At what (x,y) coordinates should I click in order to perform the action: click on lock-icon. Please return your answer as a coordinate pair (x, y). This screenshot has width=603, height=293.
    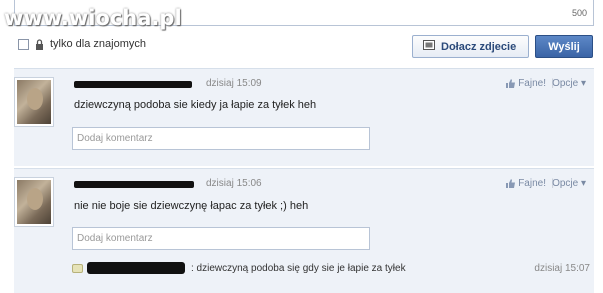
    Looking at the image, I should click on (39, 44).